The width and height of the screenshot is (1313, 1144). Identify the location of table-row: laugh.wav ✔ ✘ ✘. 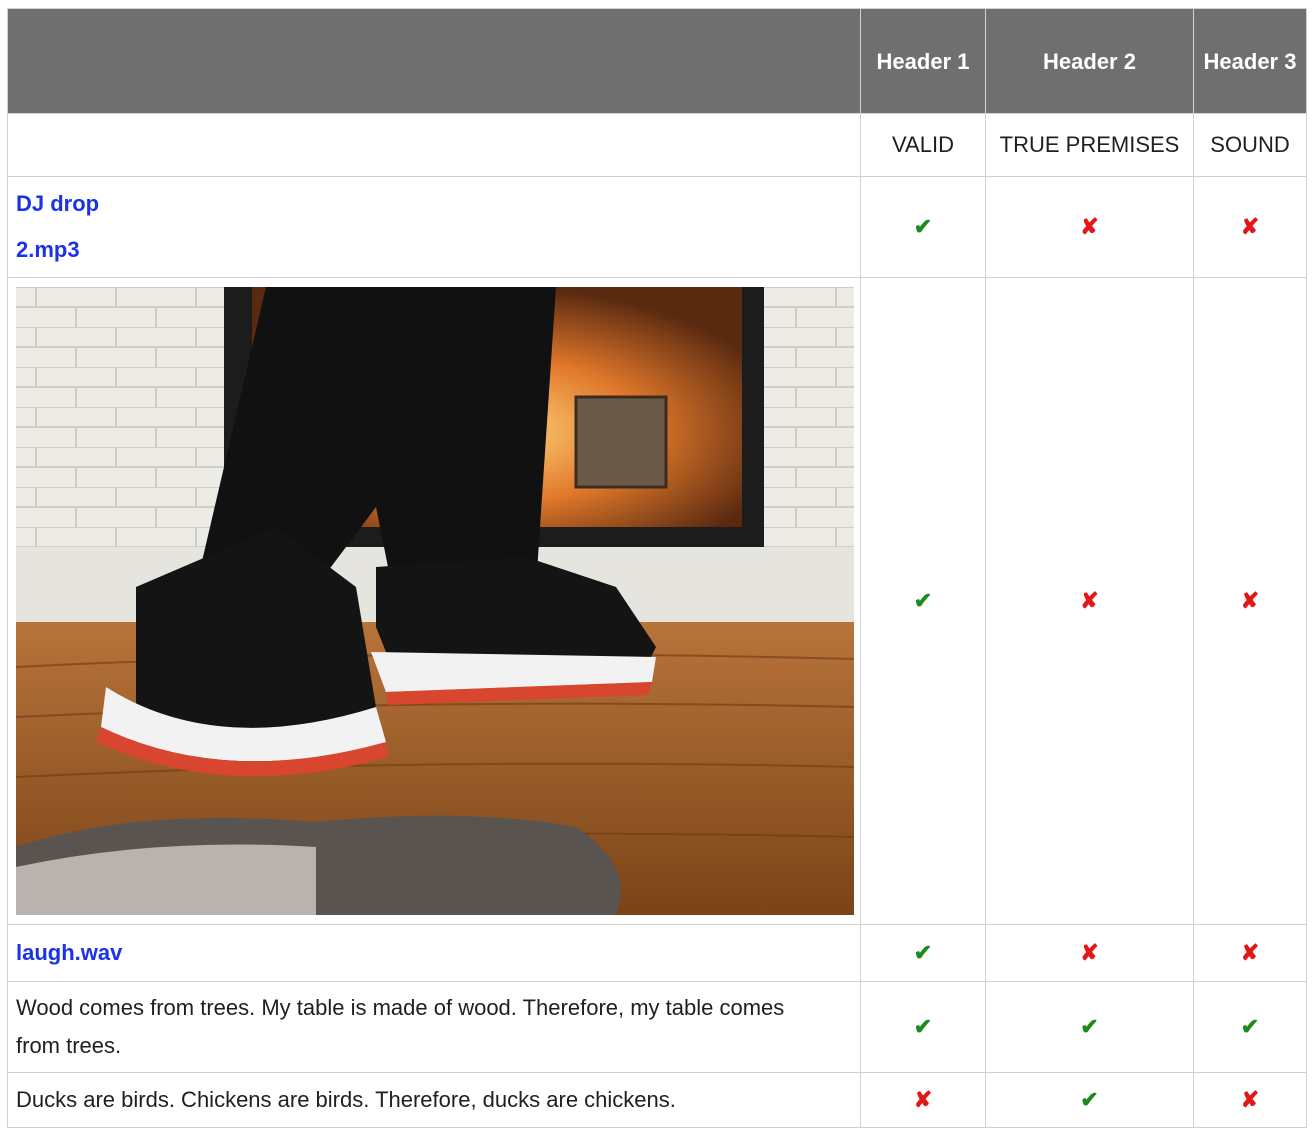
(657, 953).